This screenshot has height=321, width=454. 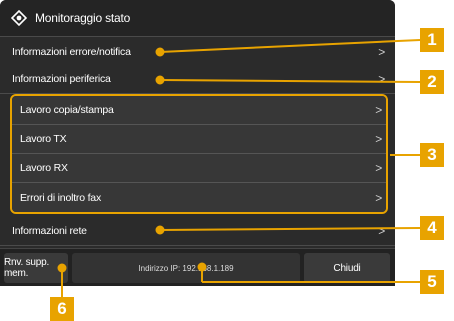 What do you see at coordinates (432, 40) in the screenshot?
I see `callout-1: 1` at bounding box center [432, 40].